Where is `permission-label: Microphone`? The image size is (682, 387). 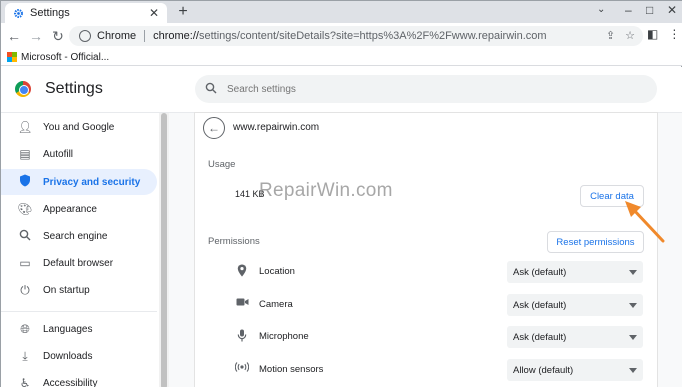 permission-label: Microphone is located at coordinates (284, 336).